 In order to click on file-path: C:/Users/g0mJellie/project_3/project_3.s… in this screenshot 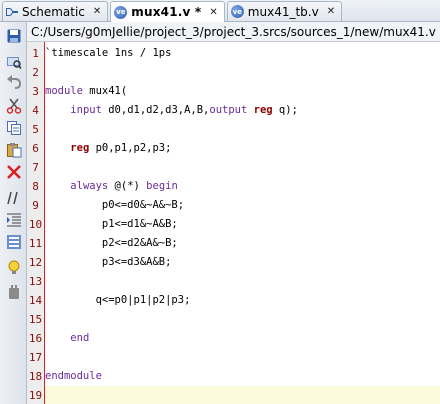, I will do `click(233, 32)`.